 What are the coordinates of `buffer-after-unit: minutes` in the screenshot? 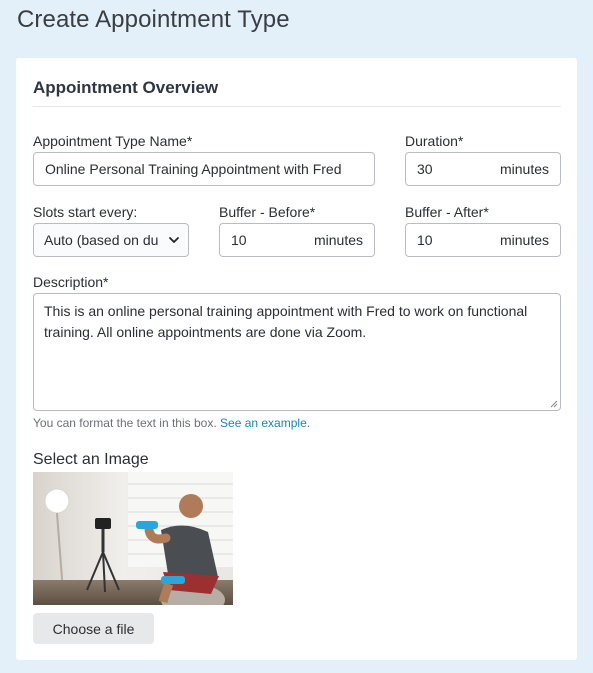 It's located at (524, 240).